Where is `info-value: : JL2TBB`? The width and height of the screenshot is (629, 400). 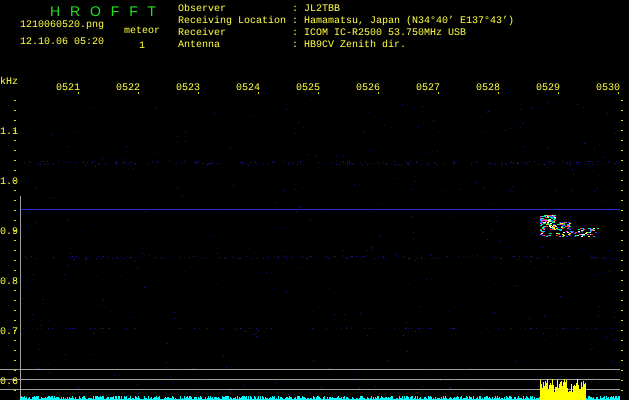
info-value: : JL2TBB is located at coordinates (316, 10).